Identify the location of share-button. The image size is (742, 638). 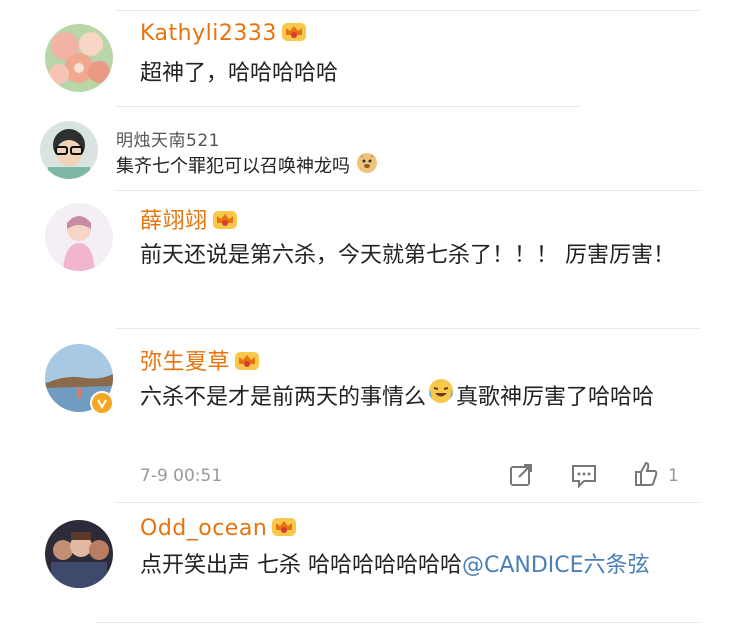
(521, 477).